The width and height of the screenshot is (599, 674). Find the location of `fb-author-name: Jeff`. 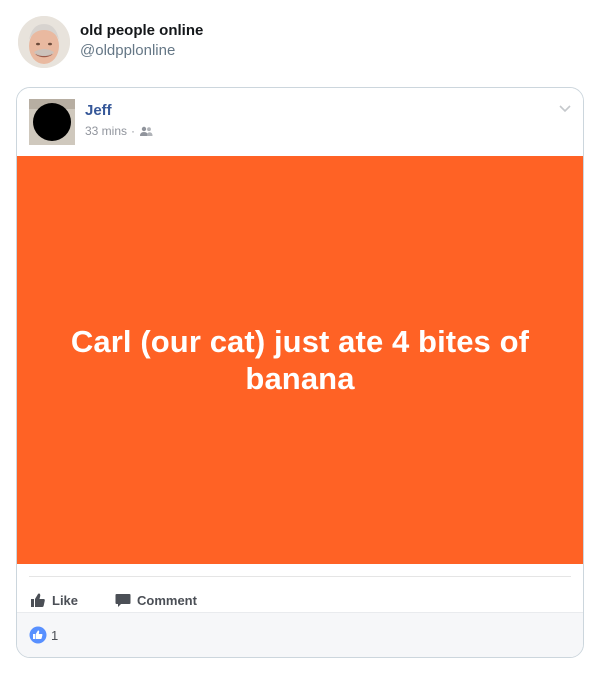

fb-author-name: Jeff is located at coordinates (98, 111).